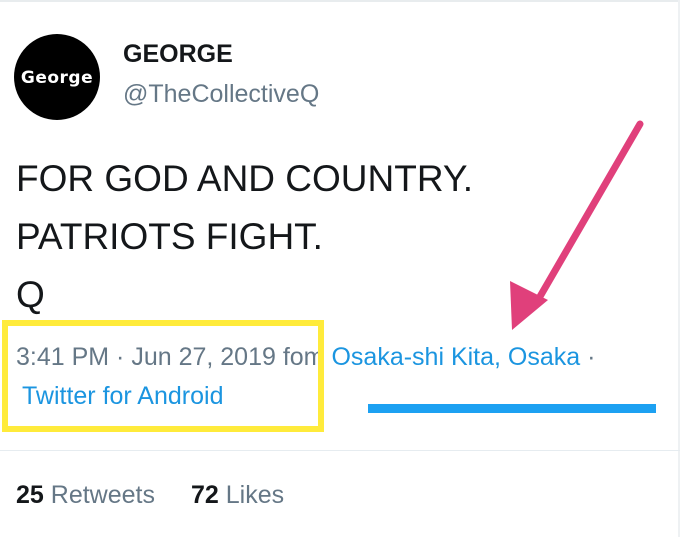 The width and height of the screenshot is (680, 537). I want to click on retweets-count: 25, so click(30, 495).